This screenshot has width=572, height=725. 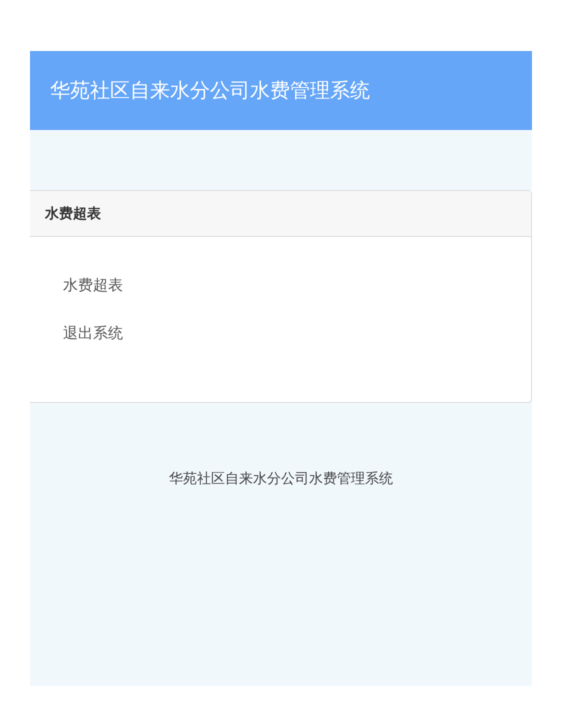 What do you see at coordinates (210, 91) in the screenshot?
I see `app-title: 华苑社区自来水分公司水费管理系统` at bounding box center [210, 91].